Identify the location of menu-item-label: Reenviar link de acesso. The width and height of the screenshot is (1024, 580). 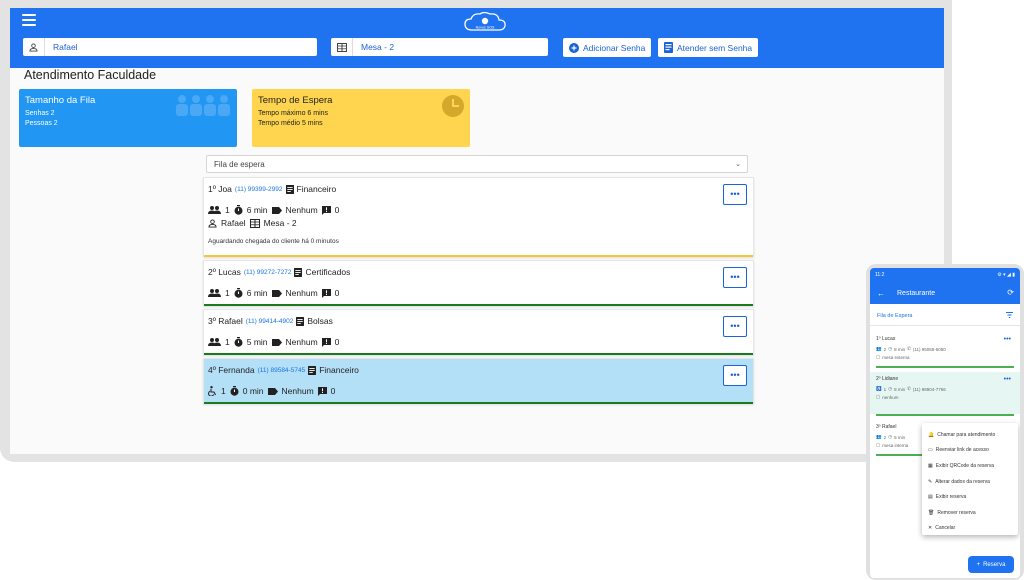
(962, 450).